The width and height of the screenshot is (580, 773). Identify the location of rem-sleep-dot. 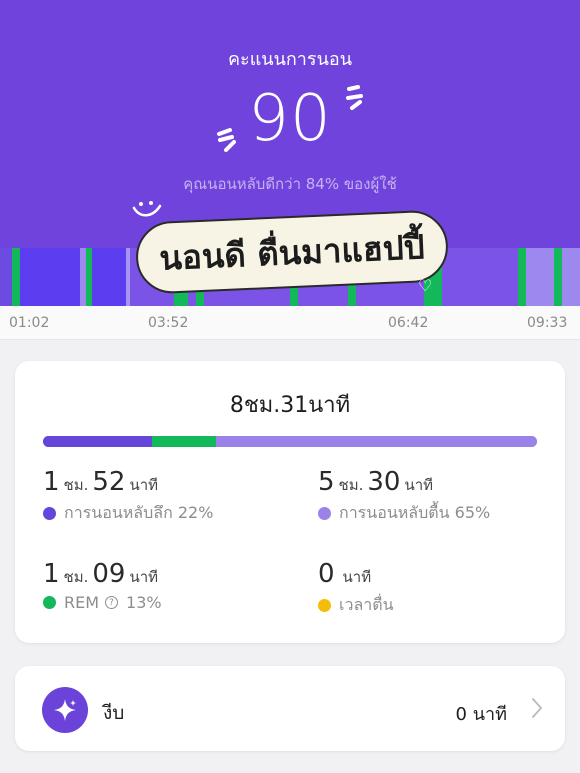
(49, 602).